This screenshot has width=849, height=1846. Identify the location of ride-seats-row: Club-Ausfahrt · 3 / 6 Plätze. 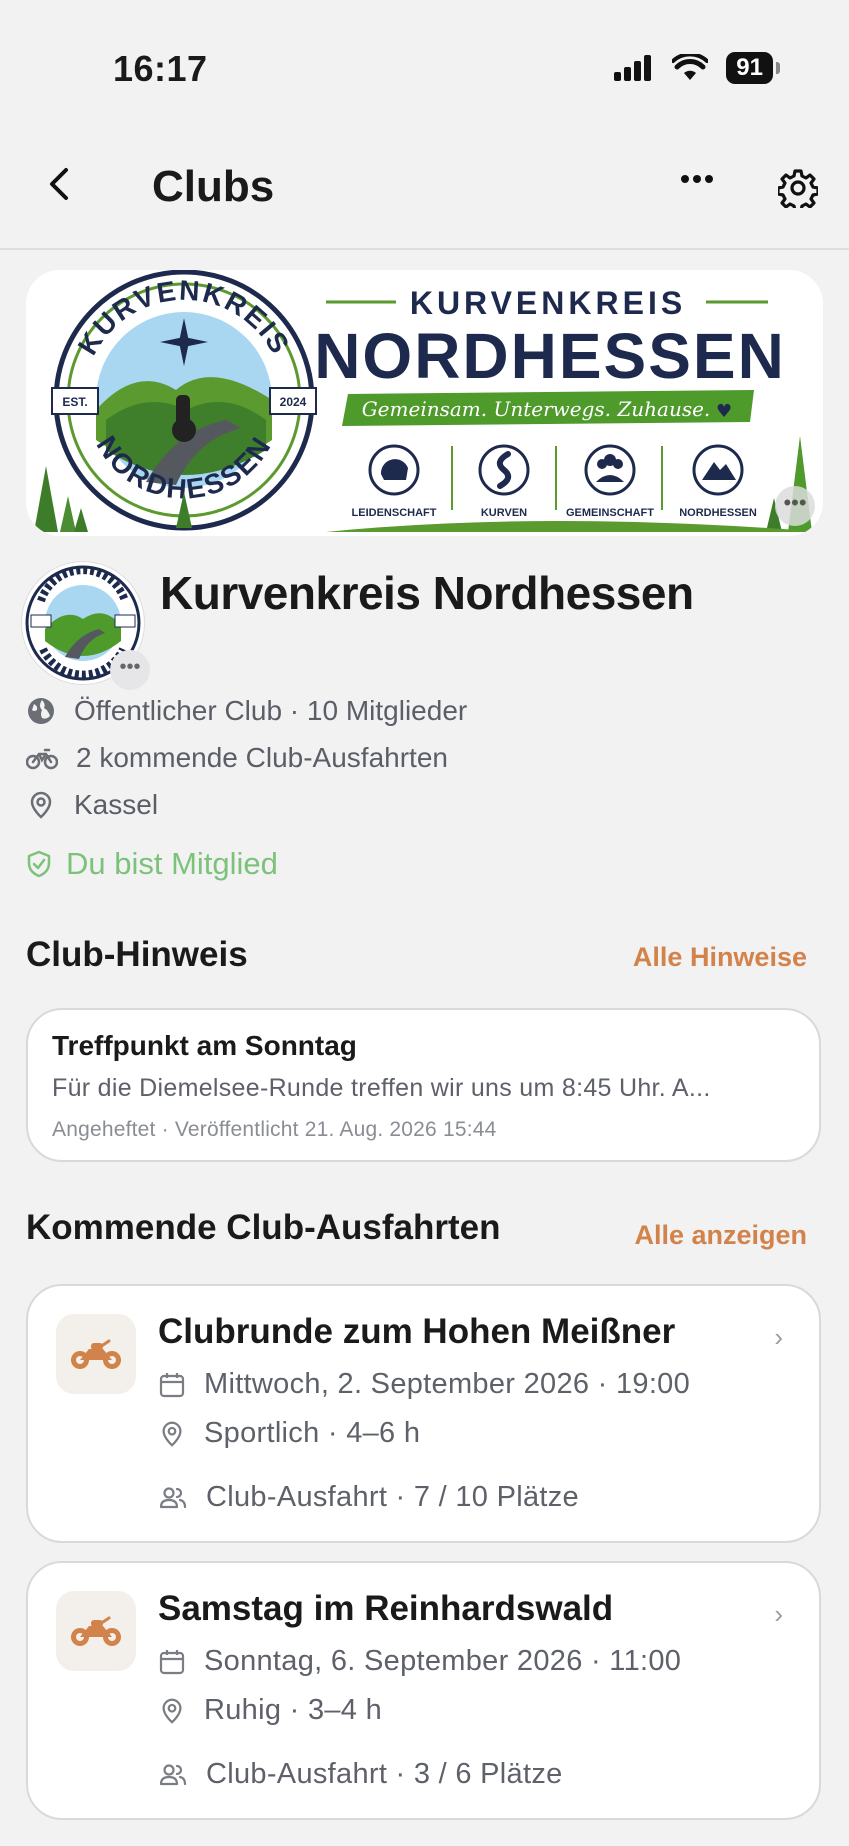
(360, 1774).